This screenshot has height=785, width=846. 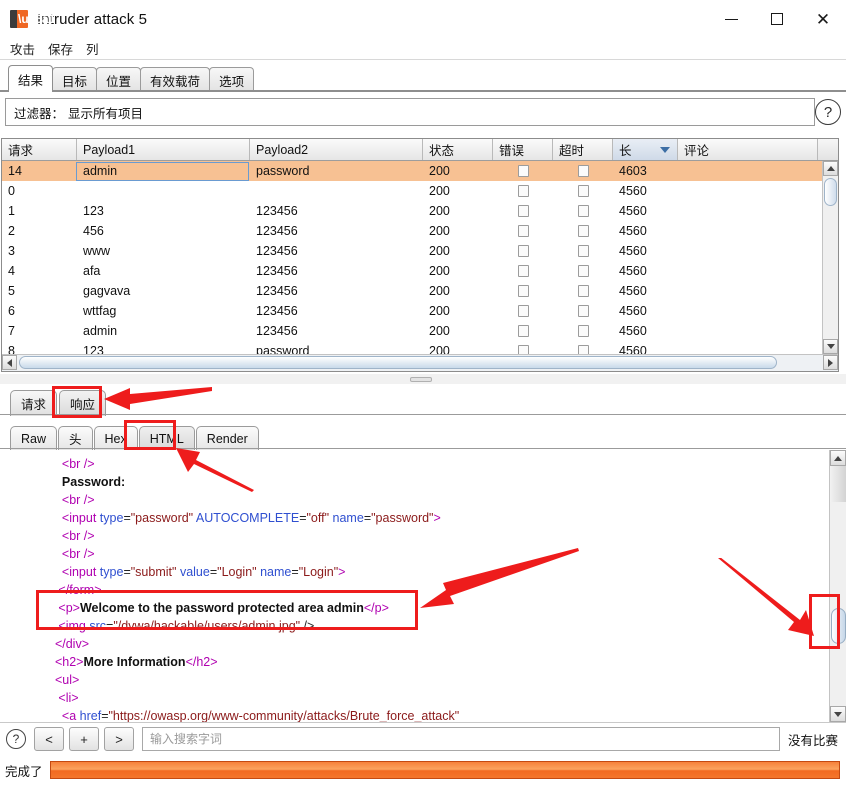 What do you see at coordinates (665, 150) in the screenshot?
I see `sort-descending-icon` at bounding box center [665, 150].